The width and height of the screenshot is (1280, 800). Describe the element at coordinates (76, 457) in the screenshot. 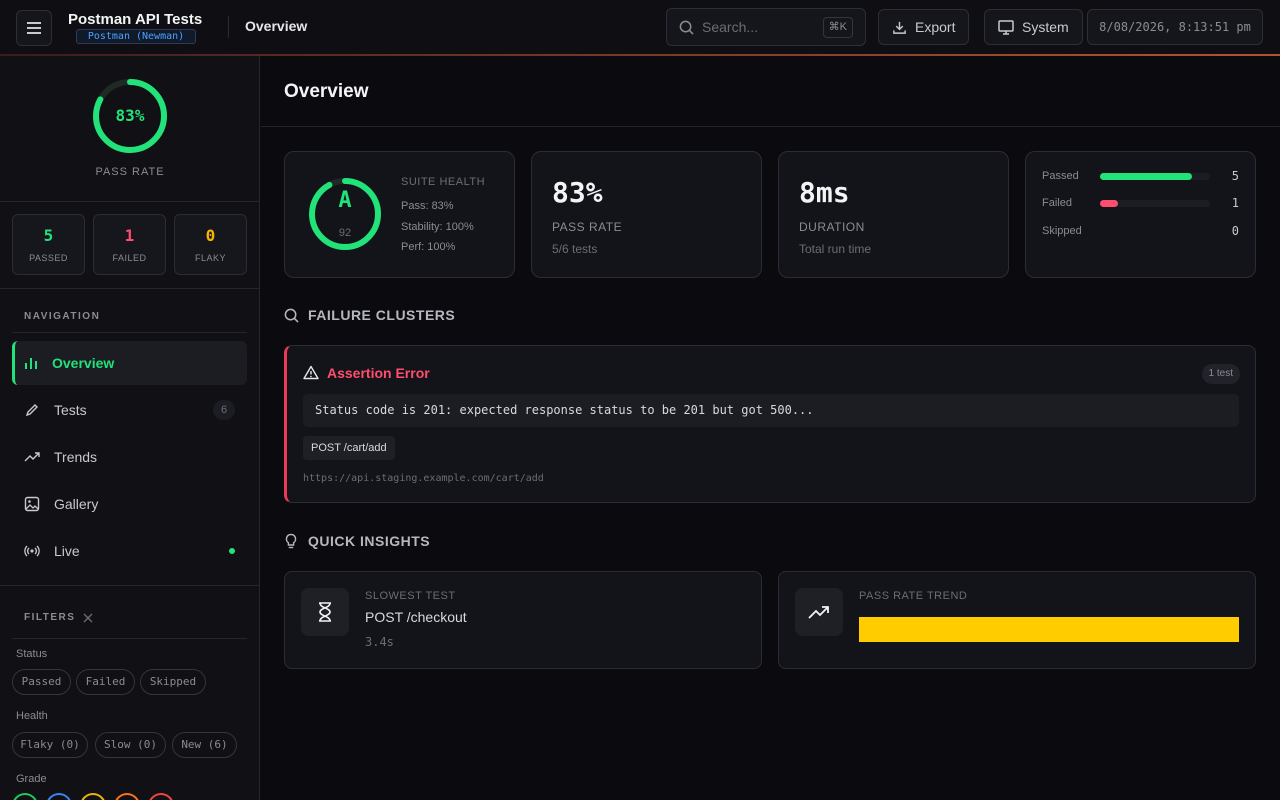

I see `nav-item-label: Trends` at that location.